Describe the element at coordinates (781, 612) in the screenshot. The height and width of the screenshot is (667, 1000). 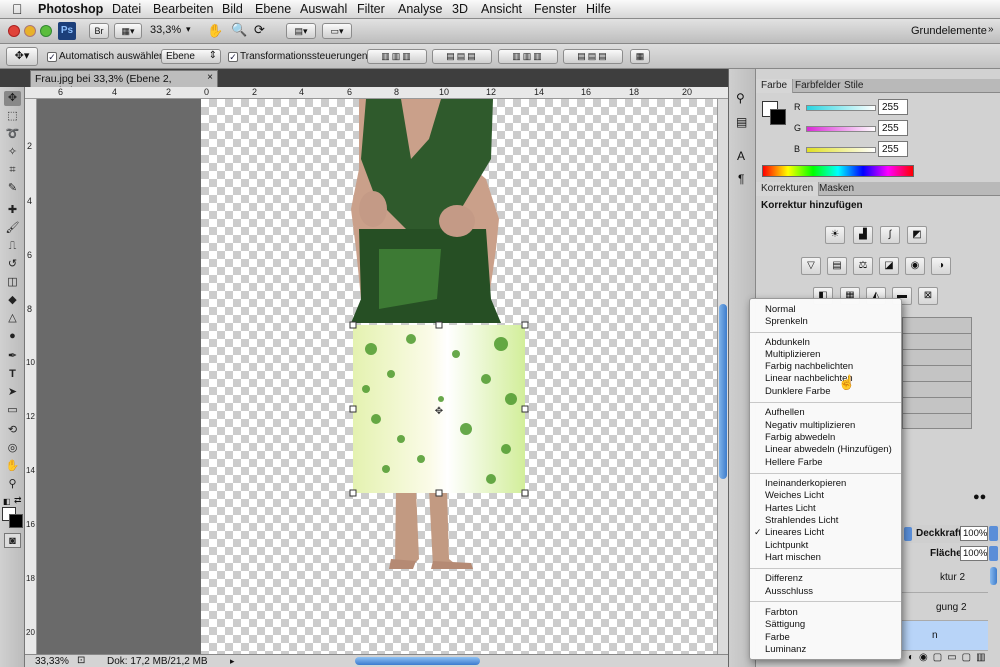
I see `blend-option-farbton: Farbton` at that location.